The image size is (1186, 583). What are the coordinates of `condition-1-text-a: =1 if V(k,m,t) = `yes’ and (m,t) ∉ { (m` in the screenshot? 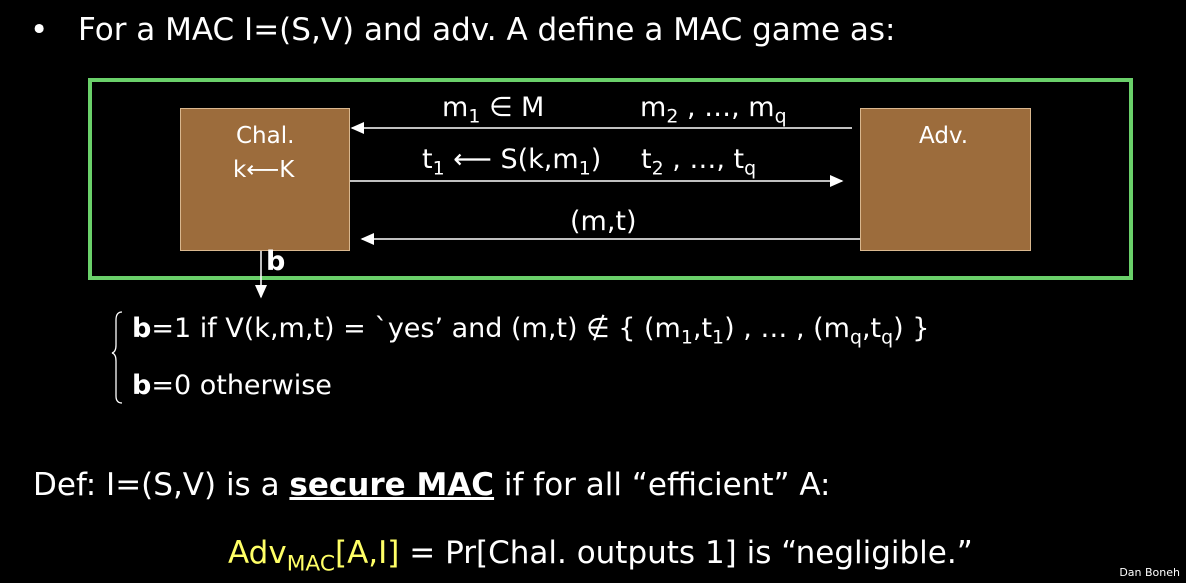 It's located at (416, 328).